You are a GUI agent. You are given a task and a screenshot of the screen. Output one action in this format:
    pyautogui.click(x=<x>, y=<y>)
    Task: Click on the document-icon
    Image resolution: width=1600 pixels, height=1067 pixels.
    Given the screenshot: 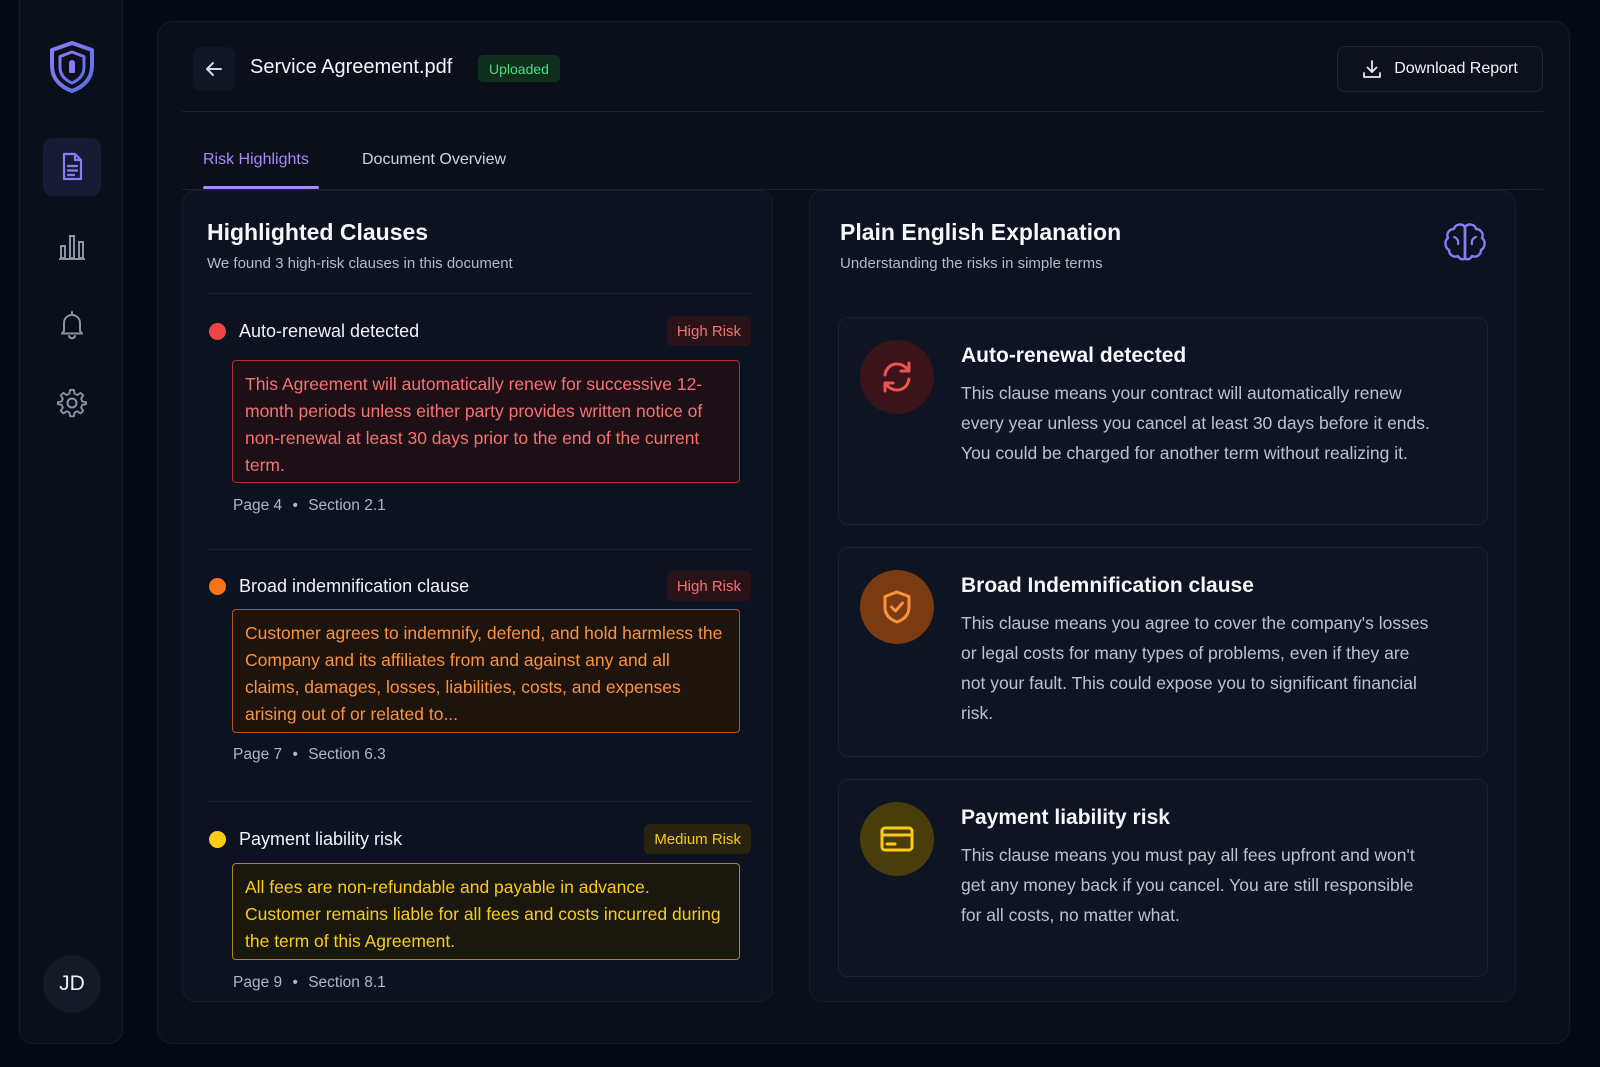 What is the action you would take?
    pyautogui.click(x=72, y=166)
    